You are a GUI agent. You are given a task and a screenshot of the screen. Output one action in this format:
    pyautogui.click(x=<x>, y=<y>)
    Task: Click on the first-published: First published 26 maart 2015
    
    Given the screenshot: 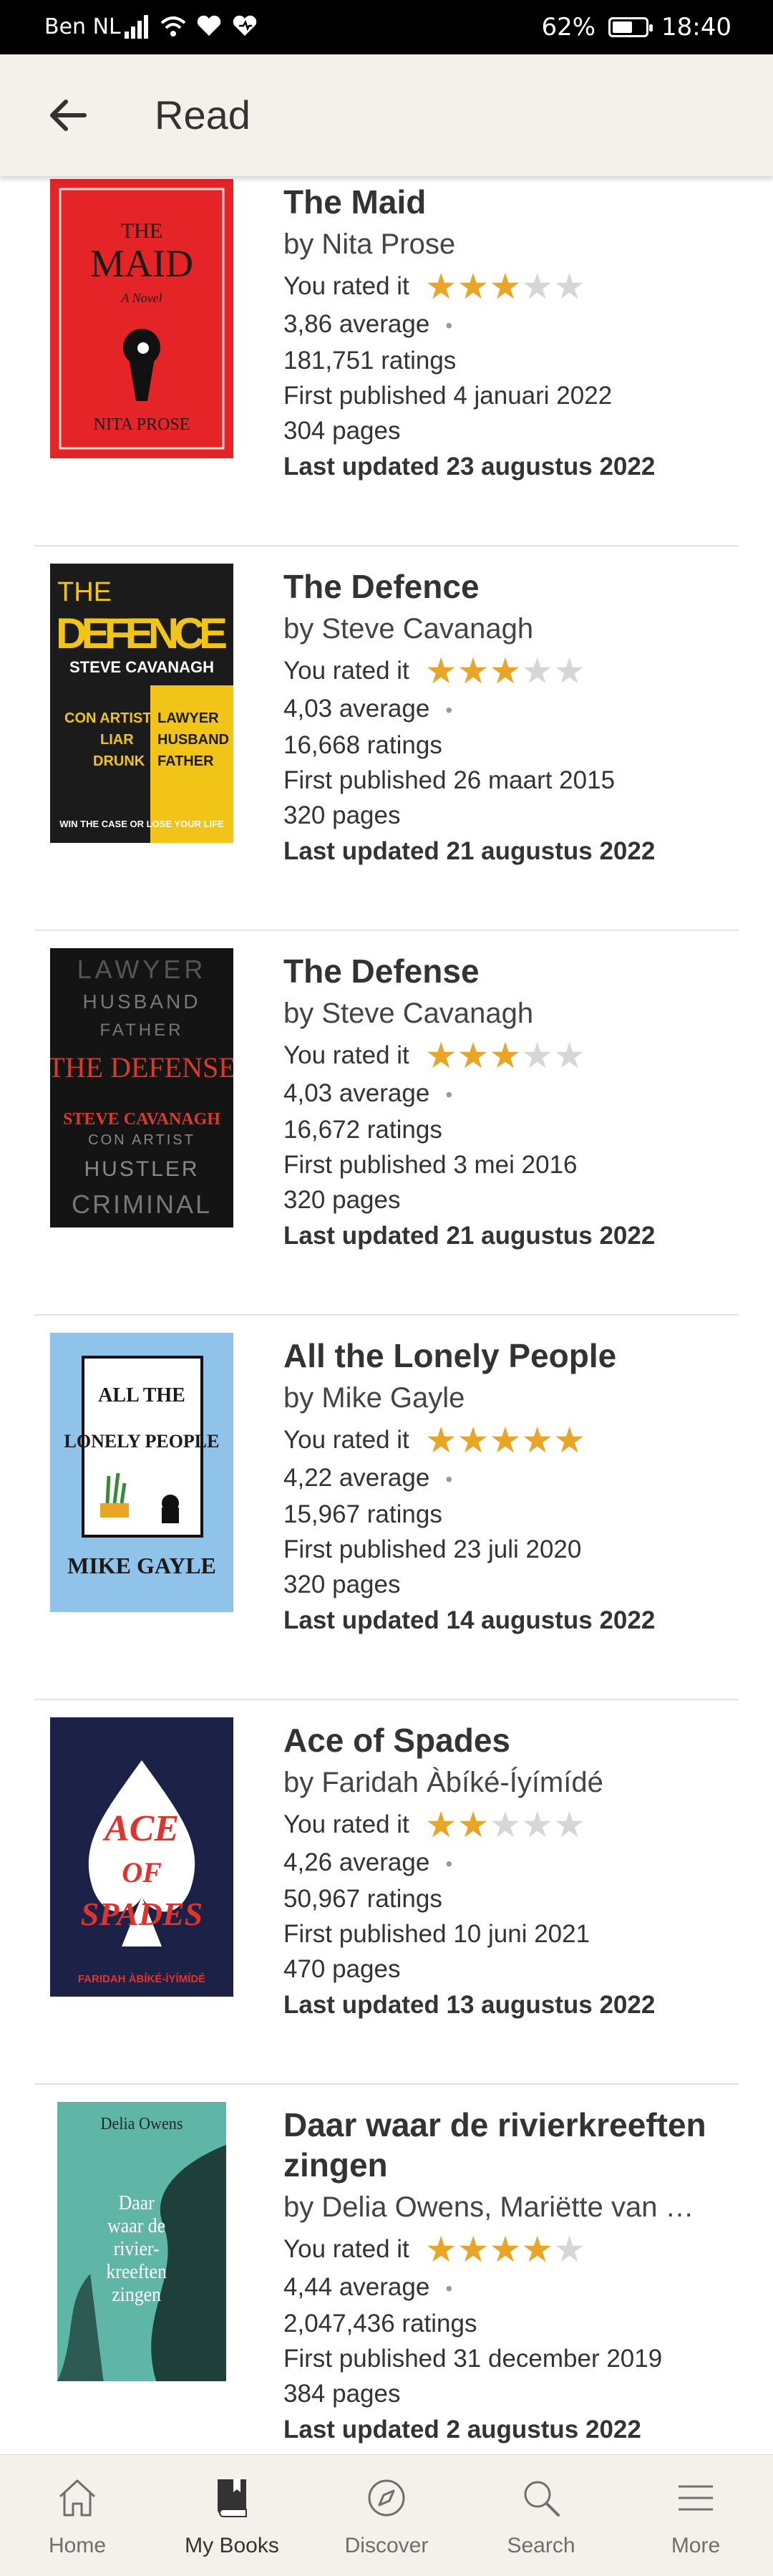 What is the action you would take?
    pyautogui.click(x=449, y=780)
    